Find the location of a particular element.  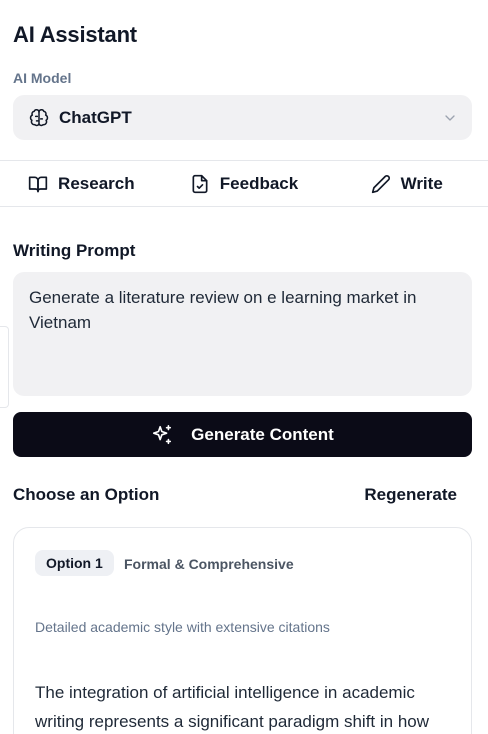

model-select-value: ChatGPT is located at coordinates (95, 117).